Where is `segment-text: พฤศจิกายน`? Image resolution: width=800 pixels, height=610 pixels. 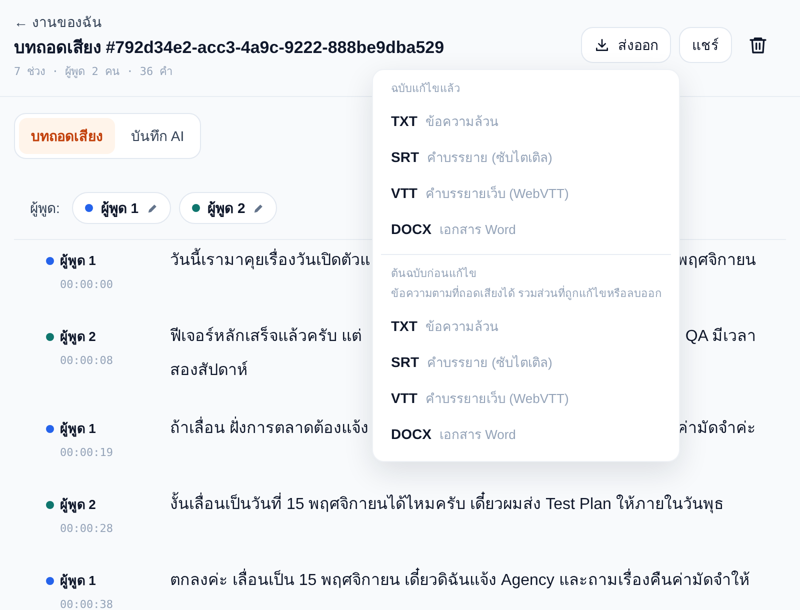
segment-text: พฤศจิกายน is located at coordinates (716, 261).